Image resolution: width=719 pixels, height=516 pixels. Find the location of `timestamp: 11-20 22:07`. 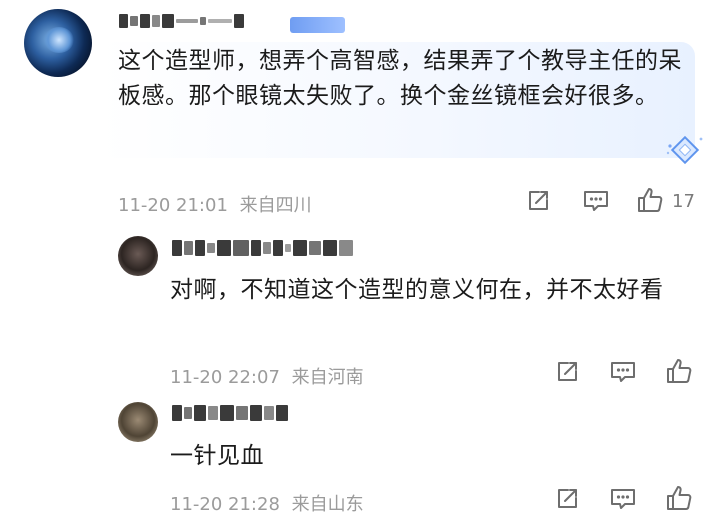

timestamp: 11-20 22:07 is located at coordinates (225, 377).